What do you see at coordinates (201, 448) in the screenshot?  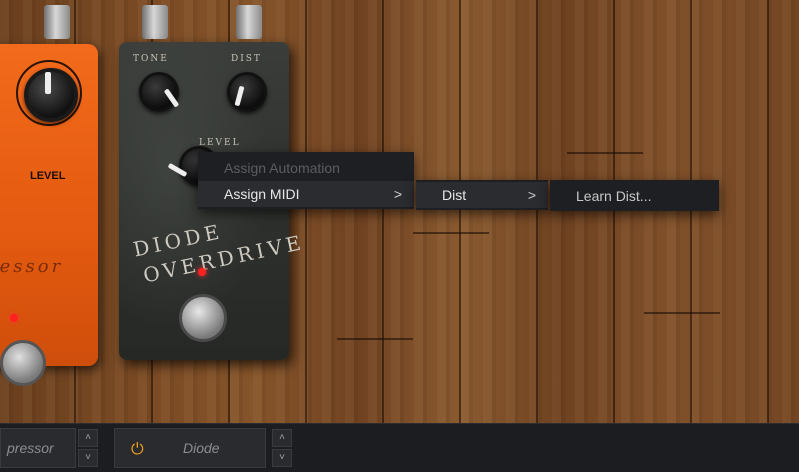 I see `pedal-slot-name: Diode` at bounding box center [201, 448].